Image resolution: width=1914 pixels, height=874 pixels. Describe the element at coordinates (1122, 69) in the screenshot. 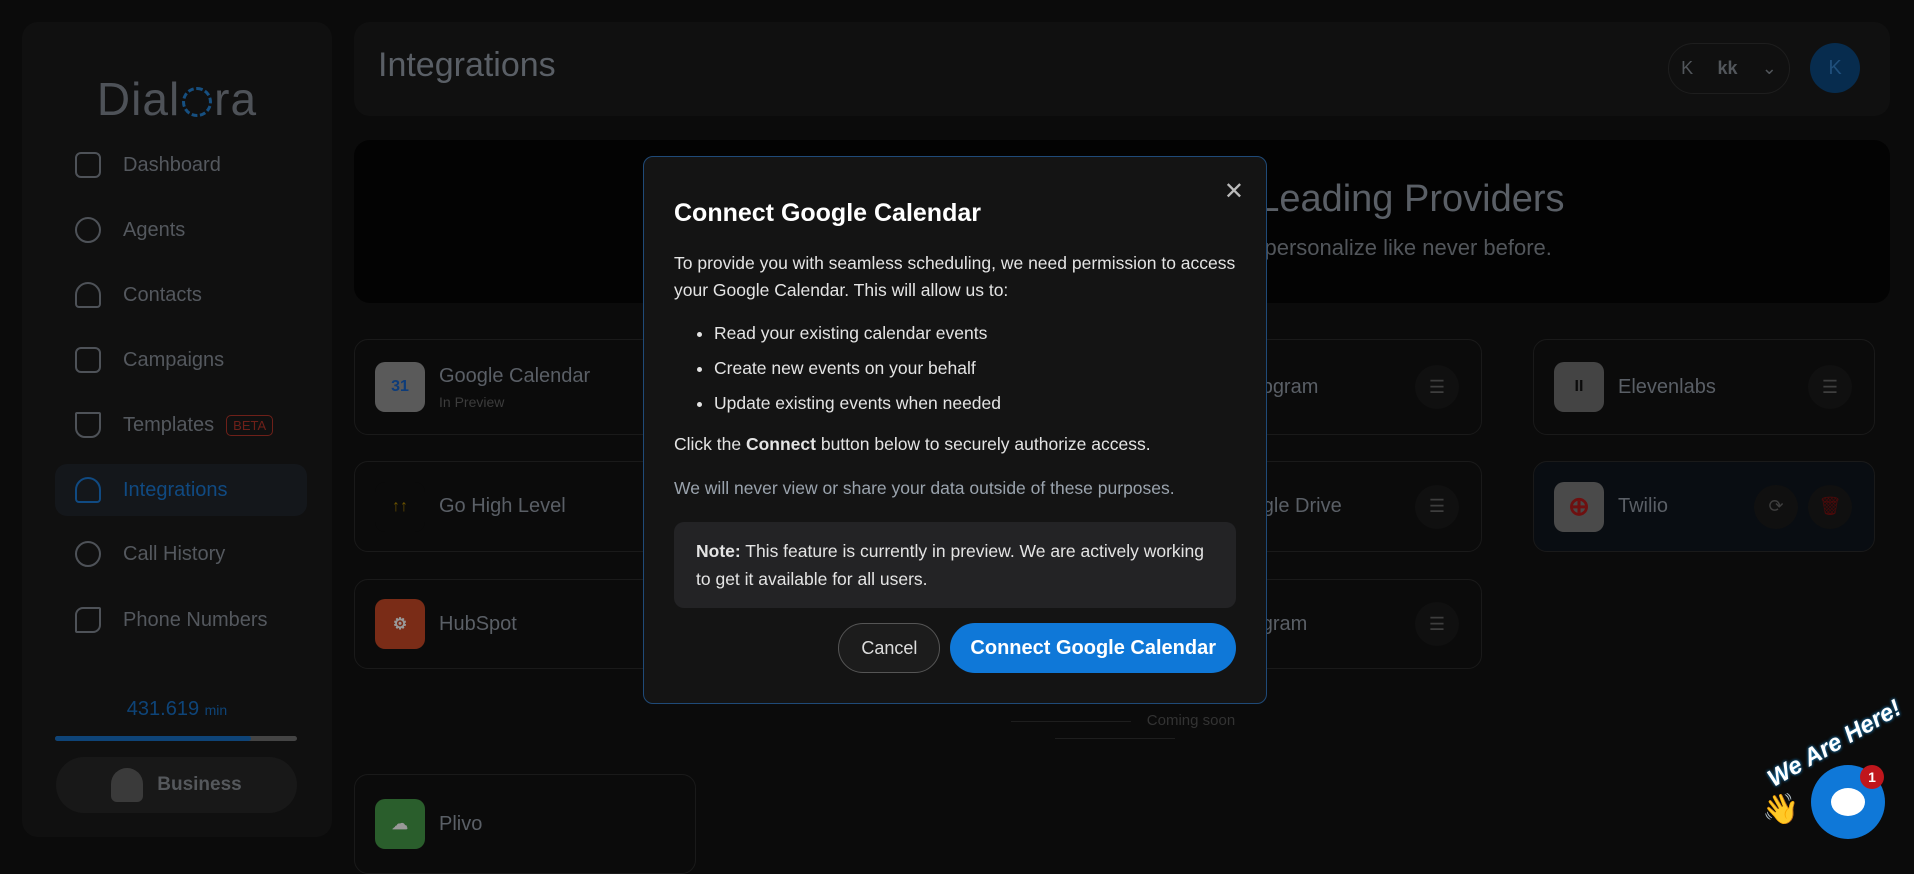

I see `header` at that location.